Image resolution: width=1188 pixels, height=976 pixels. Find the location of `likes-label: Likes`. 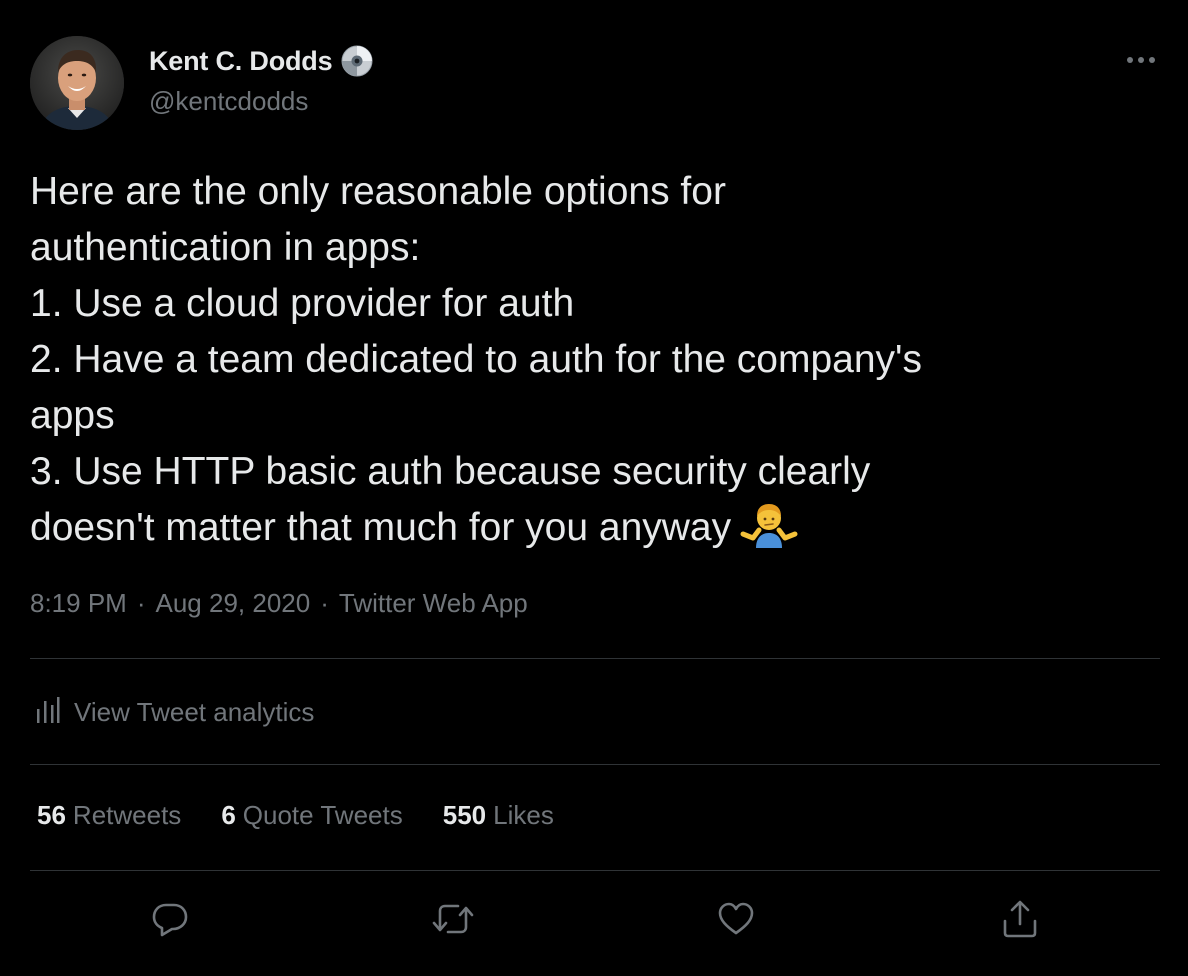

likes-label: Likes is located at coordinates (523, 815).